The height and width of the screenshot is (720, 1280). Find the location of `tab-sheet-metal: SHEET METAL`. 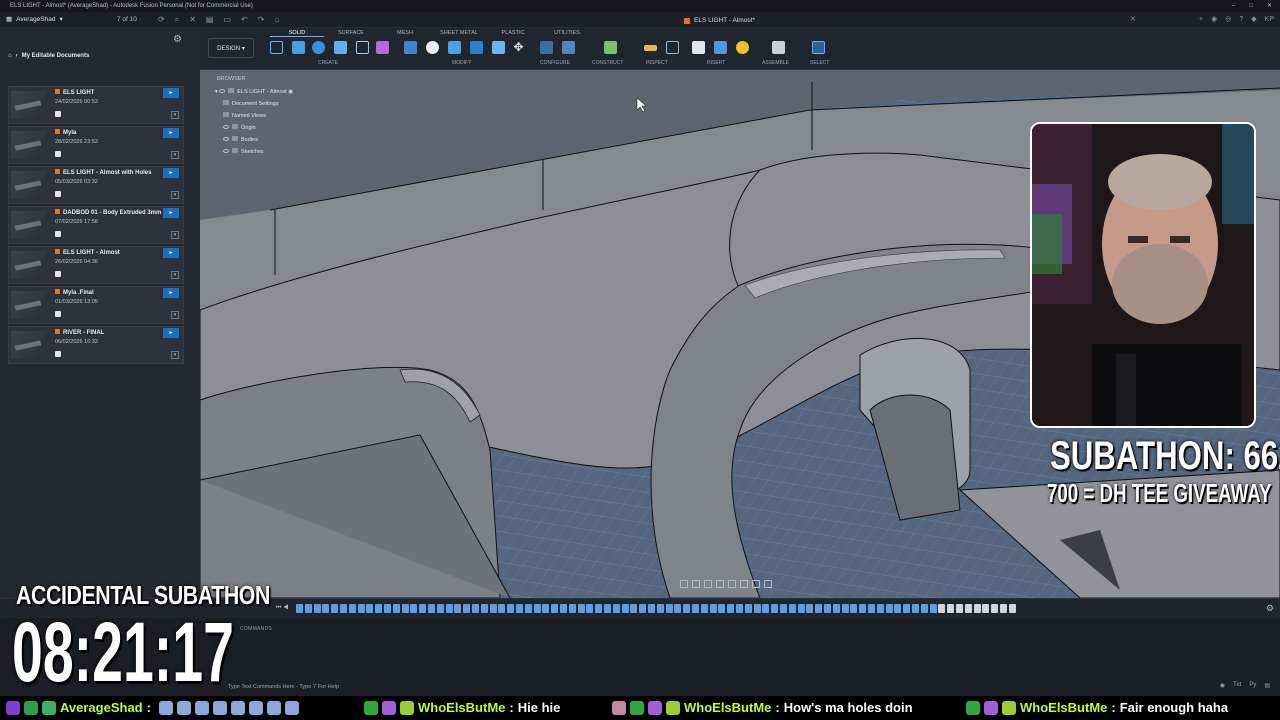

tab-sheet-metal: SHEET METAL is located at coordinates (459, 33).